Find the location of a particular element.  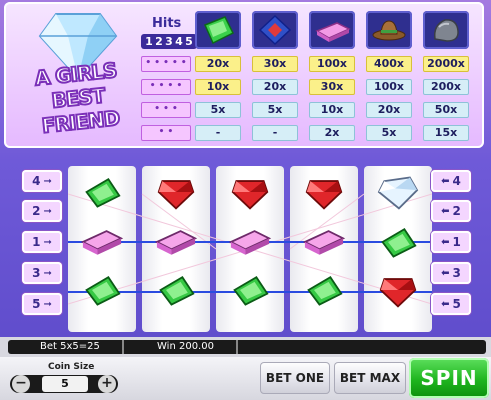

line-button-left-3: 3 ➞ is located at coordinates (42, 273).